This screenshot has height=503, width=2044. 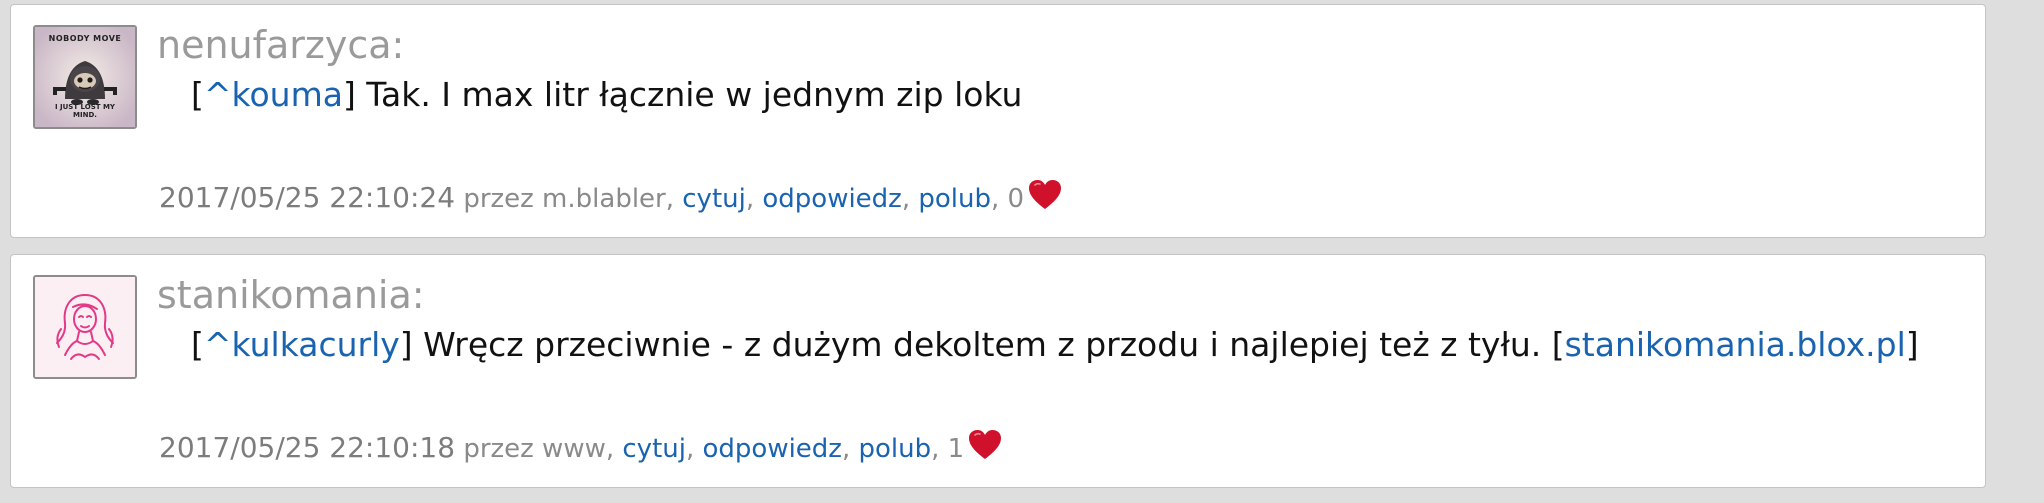 What do you see at coordinates (85, 77) in the screenshot?
I see `avatar: NOBODY MOVE I JUST LOST MY MIND.` at bounding box center [85, 77].